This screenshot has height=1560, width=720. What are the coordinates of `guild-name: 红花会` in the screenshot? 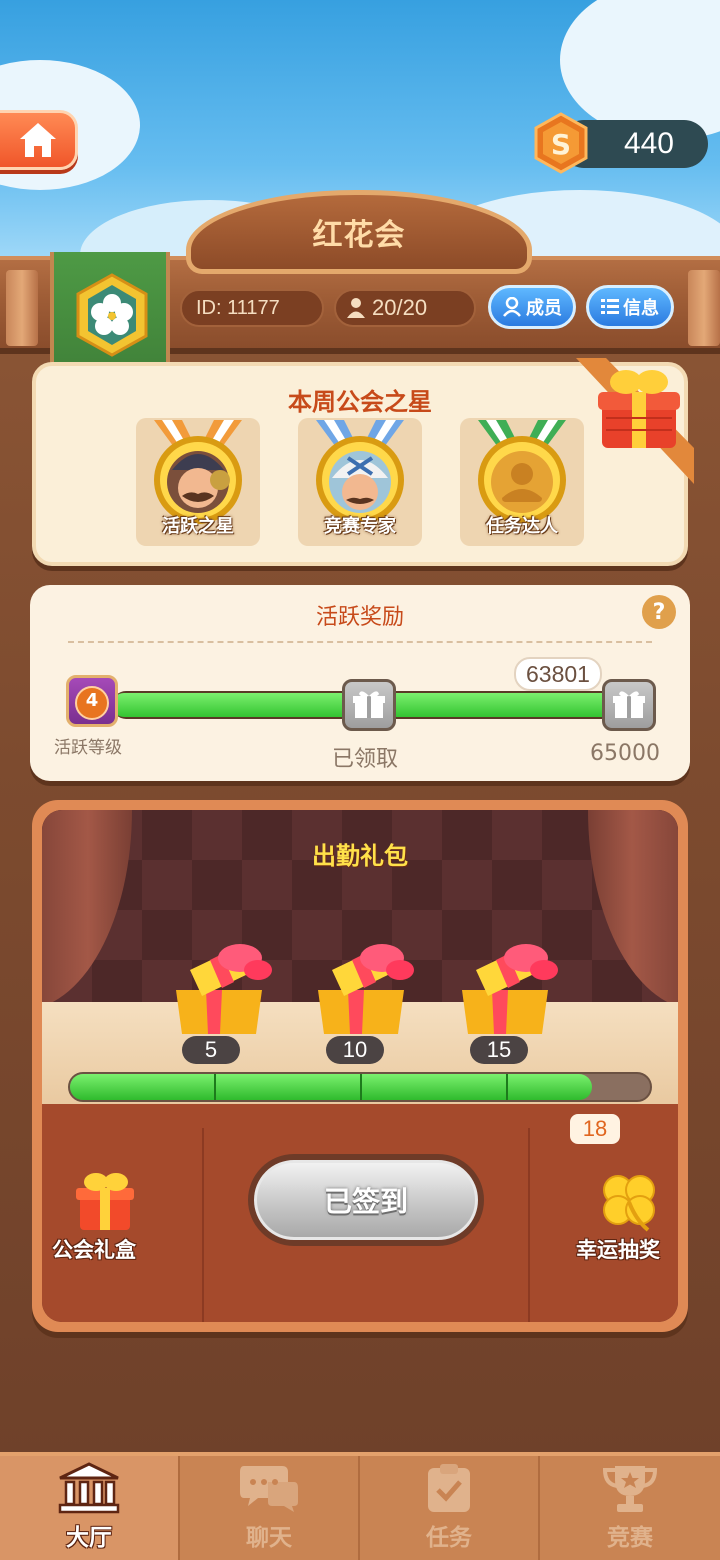 It's located at (359, 235).